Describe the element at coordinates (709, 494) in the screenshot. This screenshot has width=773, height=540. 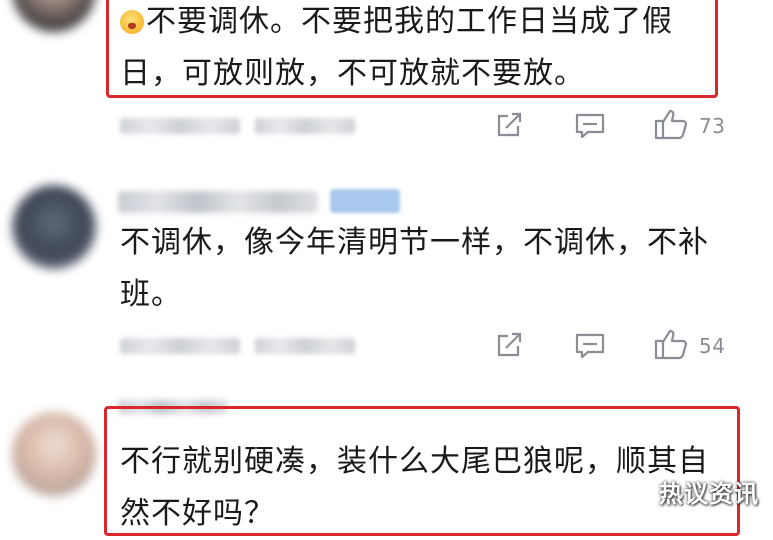
I see `watermark: 热议资讯` at that location.